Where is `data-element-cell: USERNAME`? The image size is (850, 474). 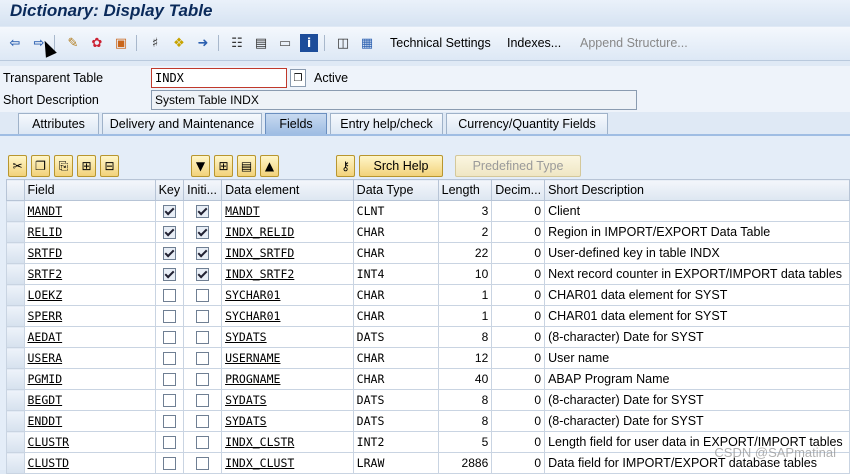 data-element-cell: USERNAME is located at coordinates (287, 358).